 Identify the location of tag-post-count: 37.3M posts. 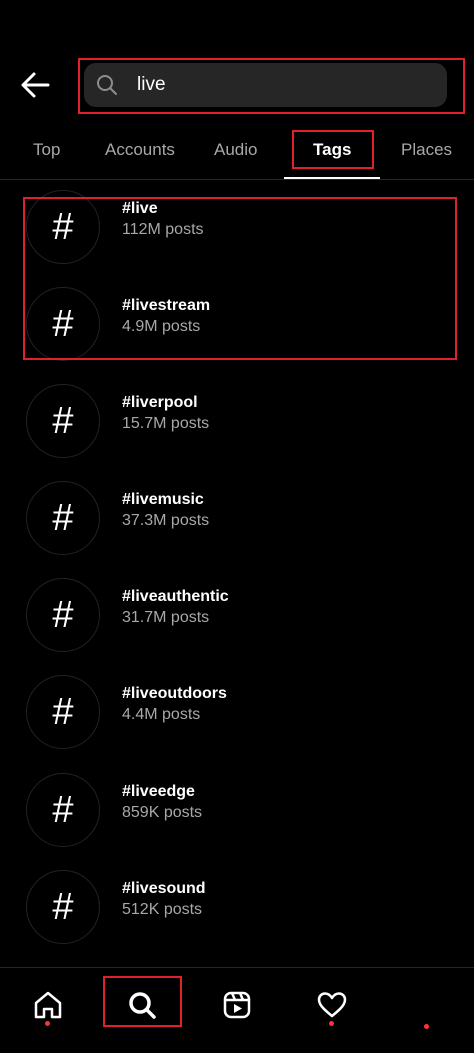
(166, 520).